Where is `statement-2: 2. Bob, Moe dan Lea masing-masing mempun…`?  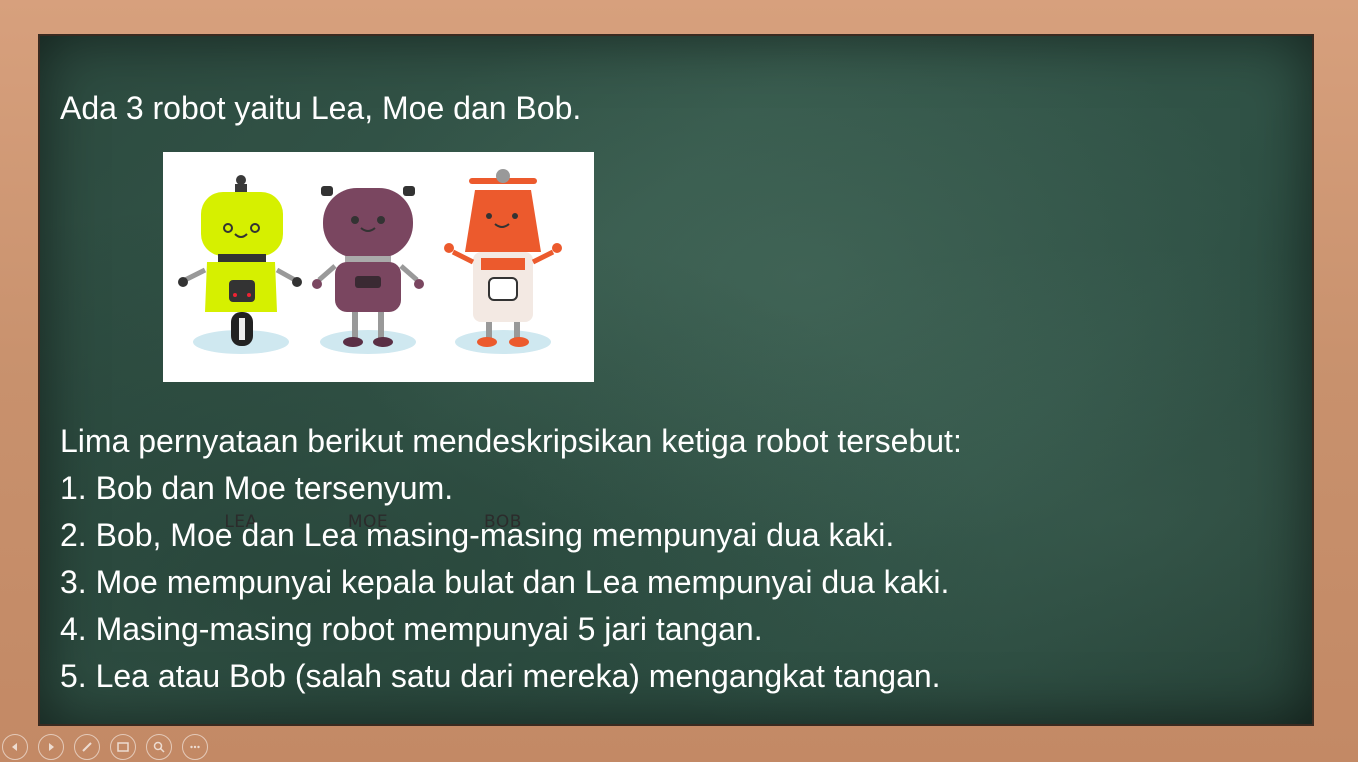 statement-2: 2. Bob, Moe dan Lea masing-masing mempun… is located at coordinates (477, 535).